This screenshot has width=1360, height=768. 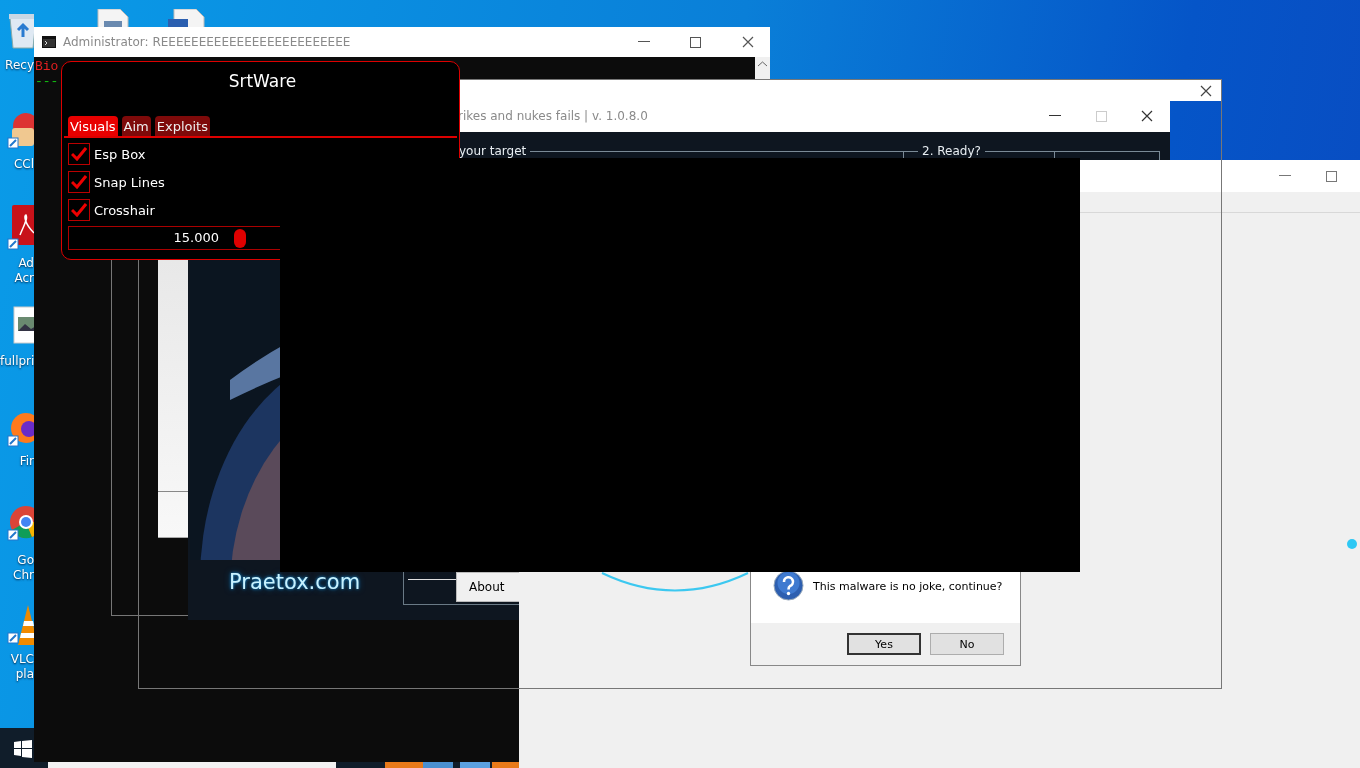 I want to click on no-button: No, so click(x=967, y=644).